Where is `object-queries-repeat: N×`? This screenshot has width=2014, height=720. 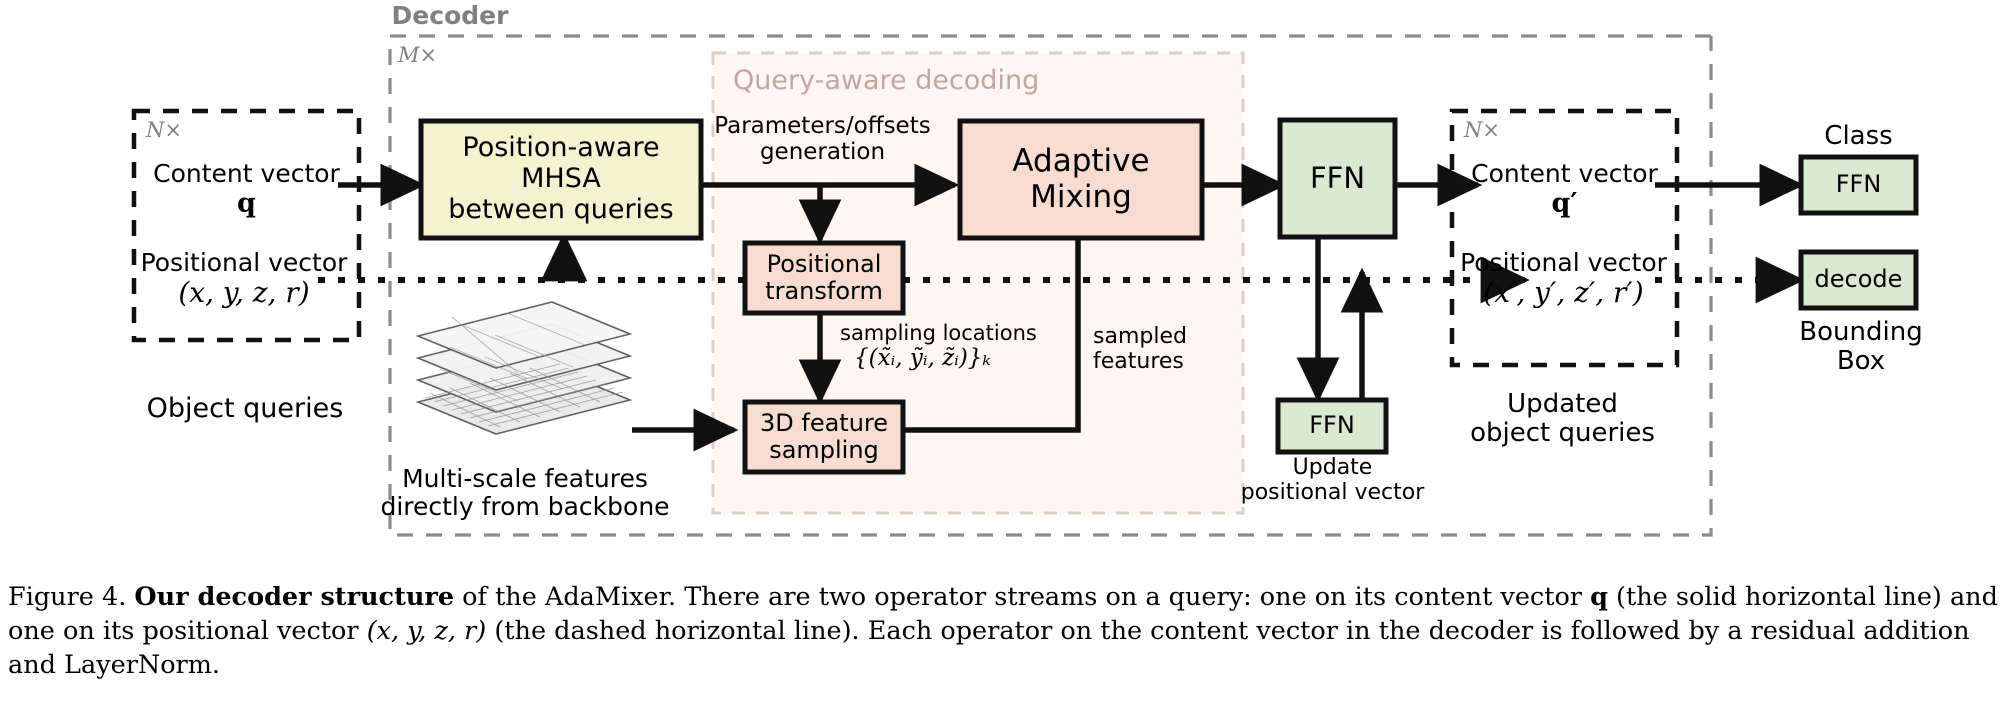
object-queries-repeat: N× is located at coordinates (164, 130).